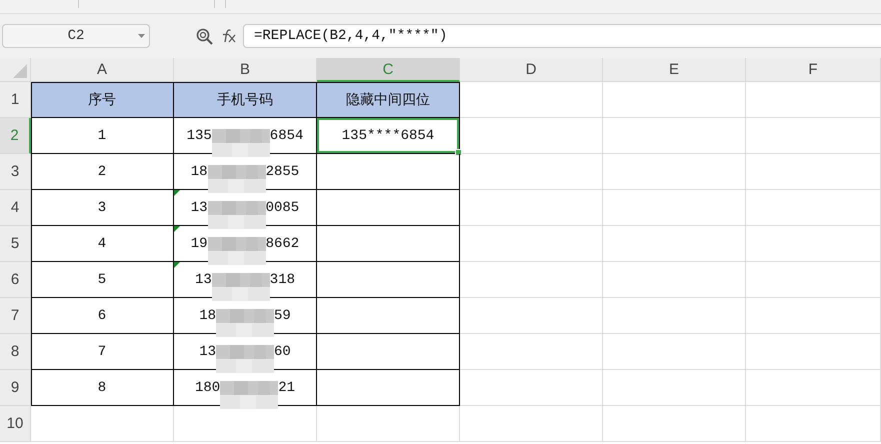  I want to click on table-cell: 6, so click(102, 316).